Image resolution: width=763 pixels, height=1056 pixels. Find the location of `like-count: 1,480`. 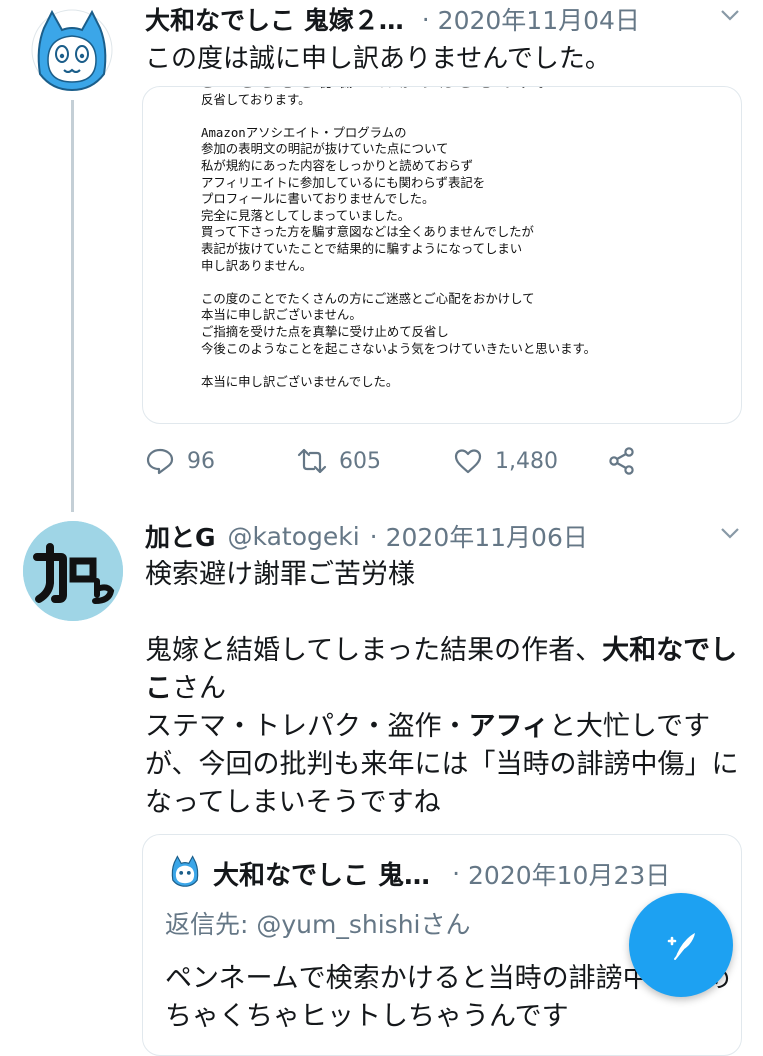

like-count: 1,480 is located at coordinates (526, 461).